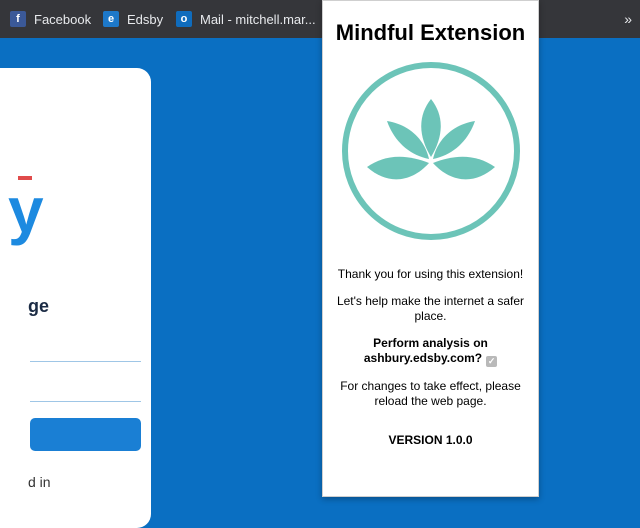  I want to click on edsby-logo: y, so click(26, 210).